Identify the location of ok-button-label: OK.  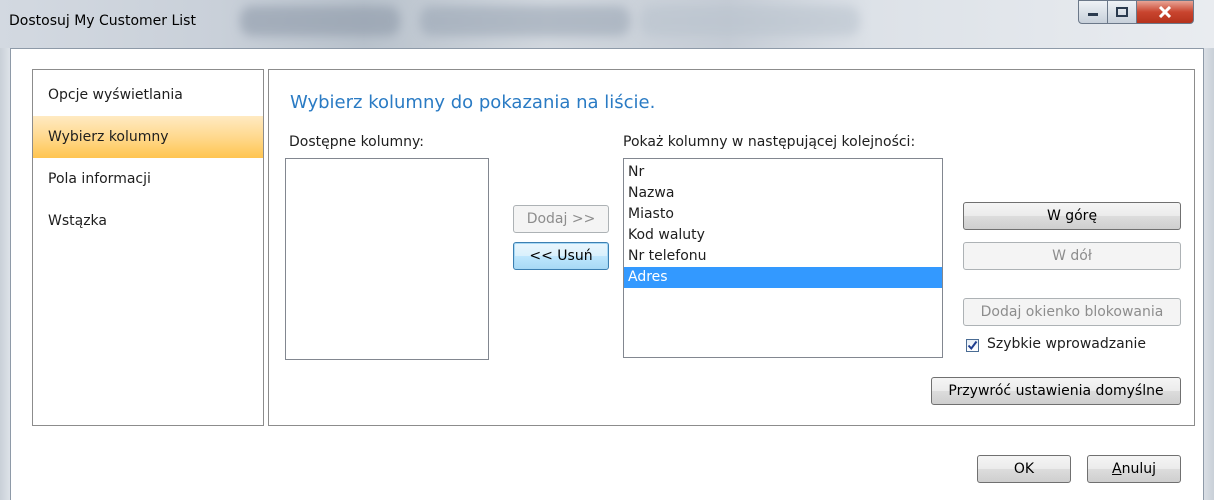
(1024, 469).